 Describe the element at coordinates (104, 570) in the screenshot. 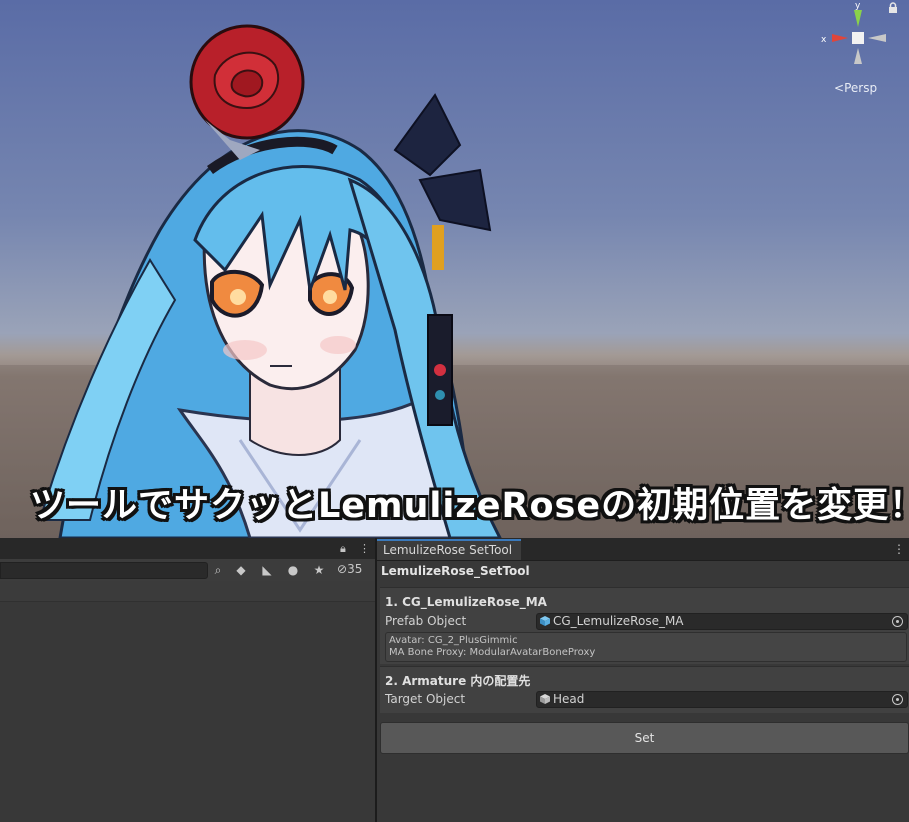

I see `search-input` at that location.